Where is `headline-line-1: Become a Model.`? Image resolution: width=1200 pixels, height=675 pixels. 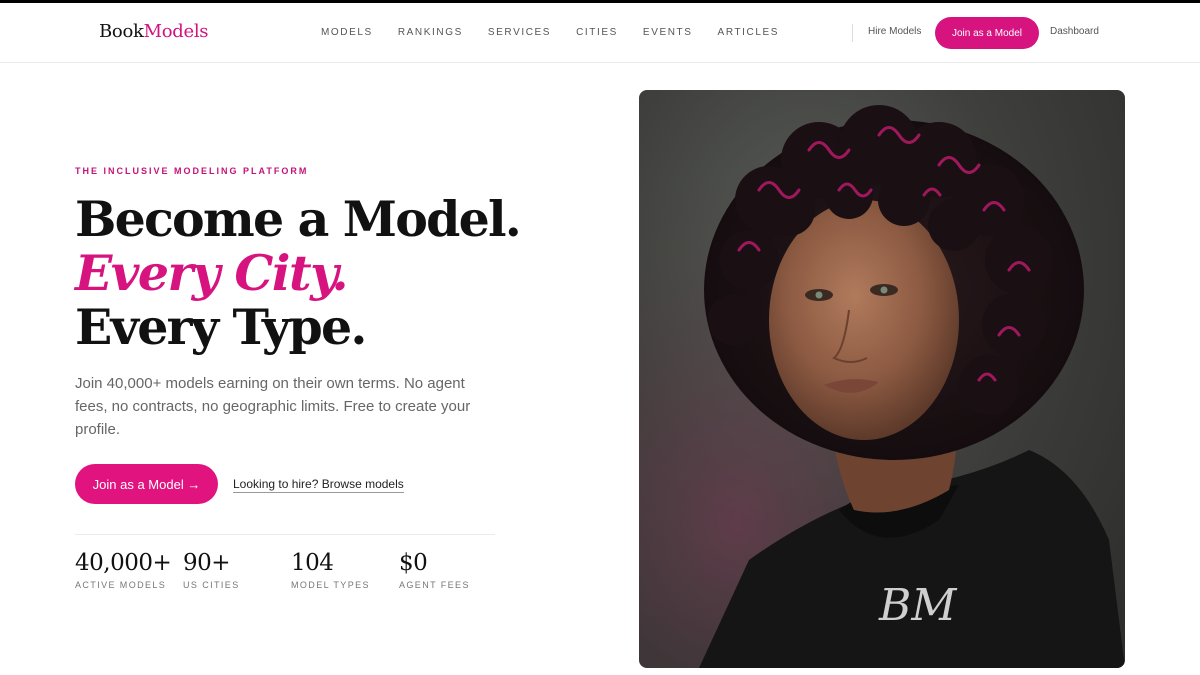
headline-line-1: Become a Model. is located at coordinates (298, 219).